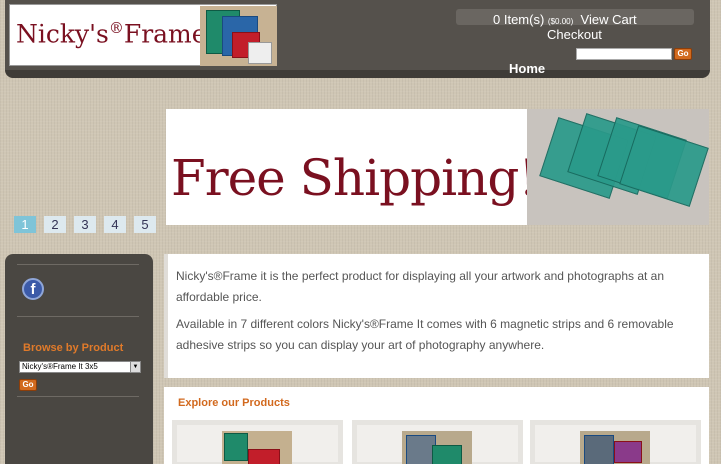  Describe the element at coordinates (560, 21) in the screenshot. I see `cart-total: ($0.00)` at that location.